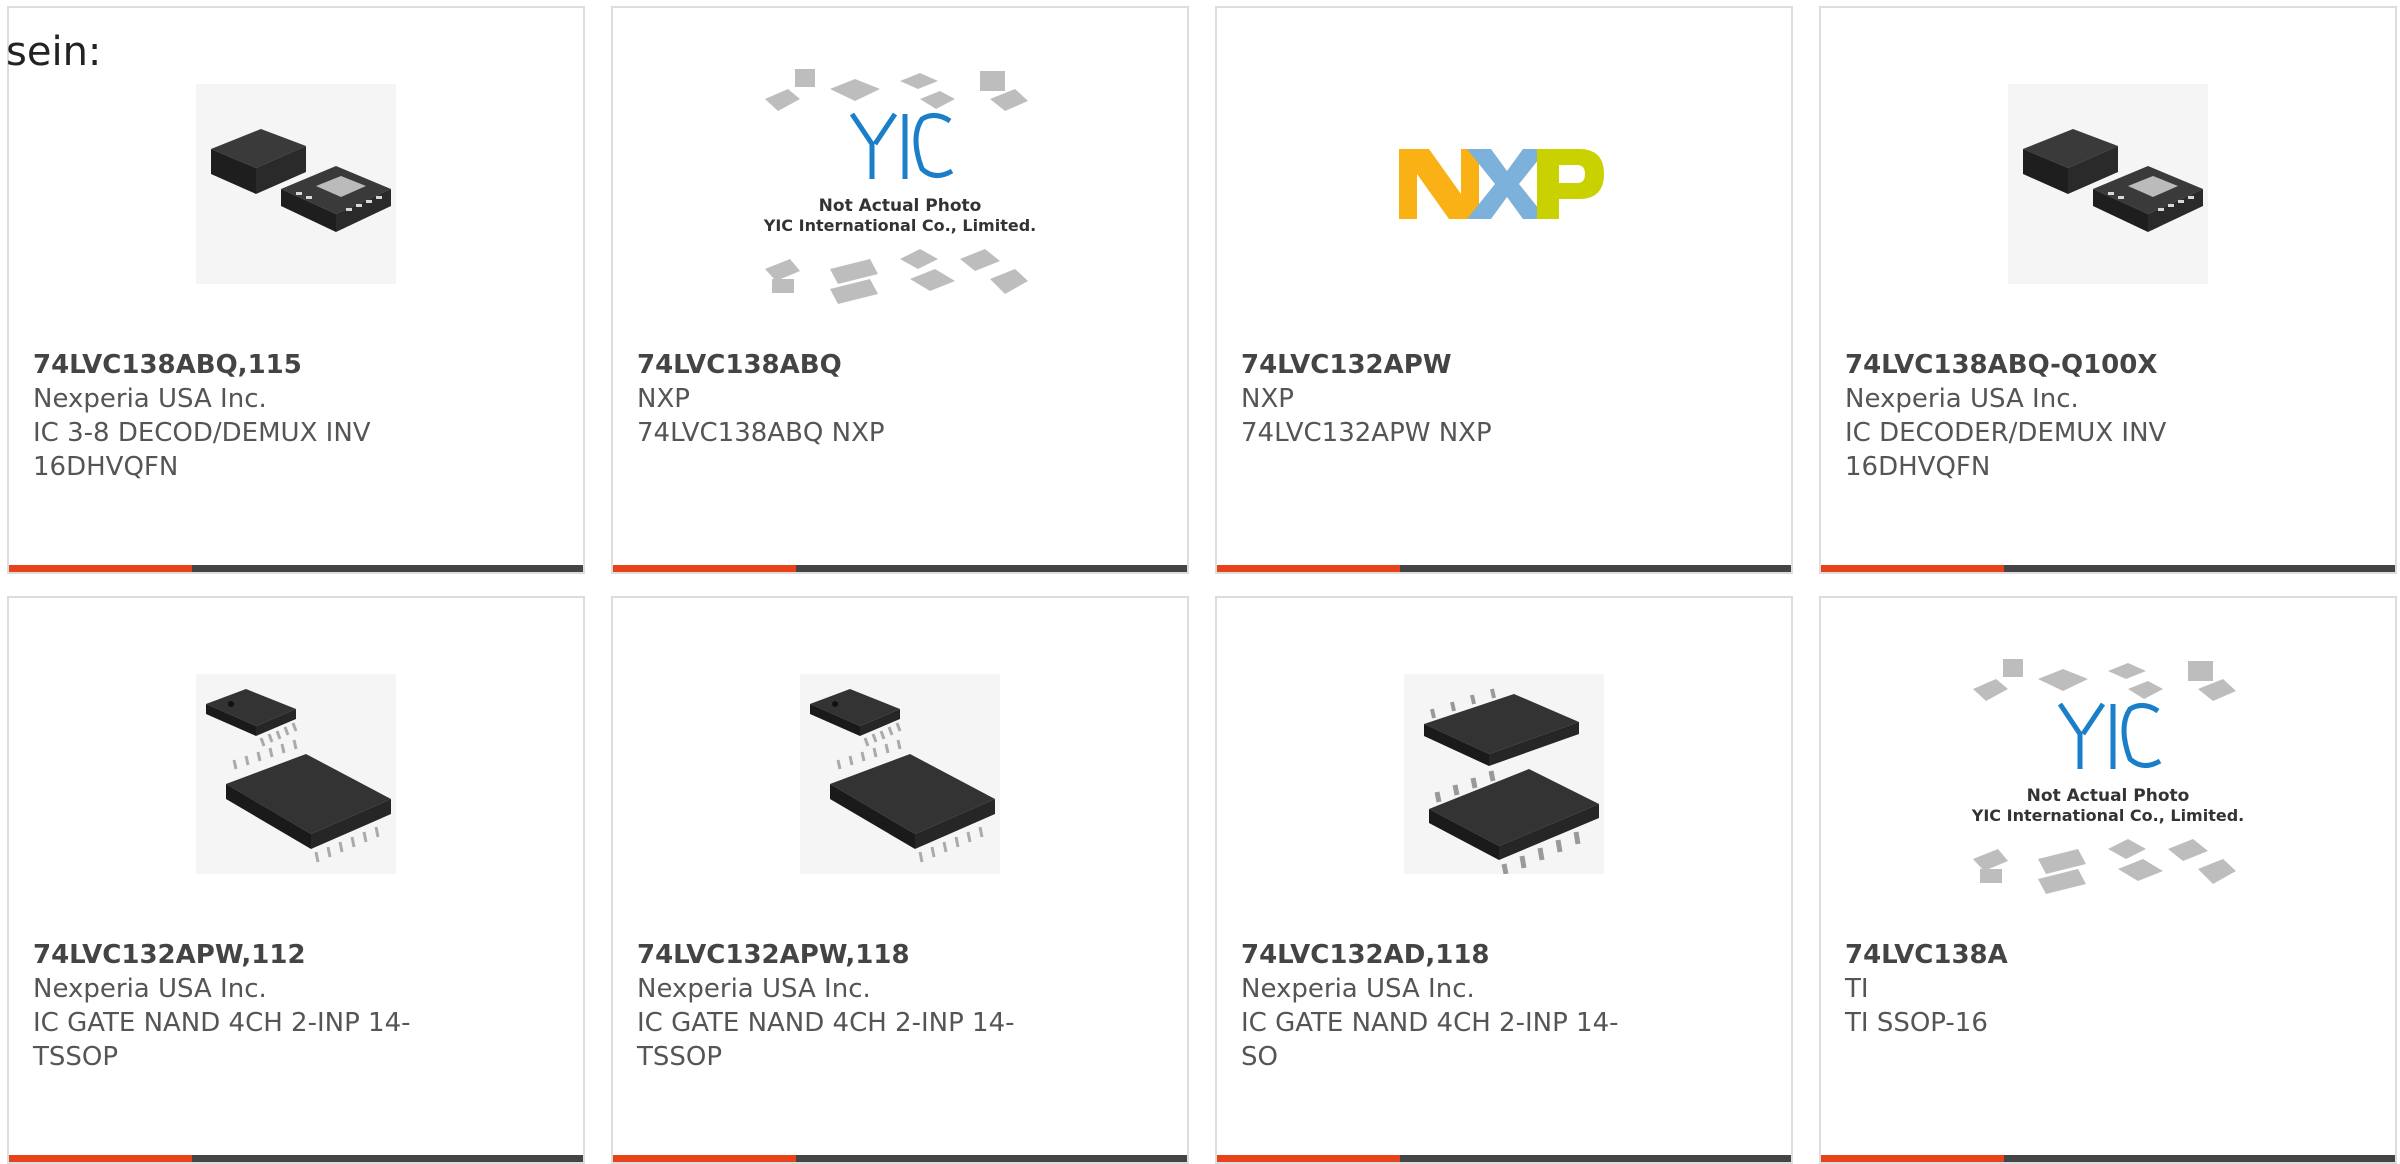 The width and height of the screenshot is (2400, 1164). What do you see at coordinates (832, 365) in the screenshot?
I see `part-number-link: 74LVC138ABQ` at bounding box center [832, 365].